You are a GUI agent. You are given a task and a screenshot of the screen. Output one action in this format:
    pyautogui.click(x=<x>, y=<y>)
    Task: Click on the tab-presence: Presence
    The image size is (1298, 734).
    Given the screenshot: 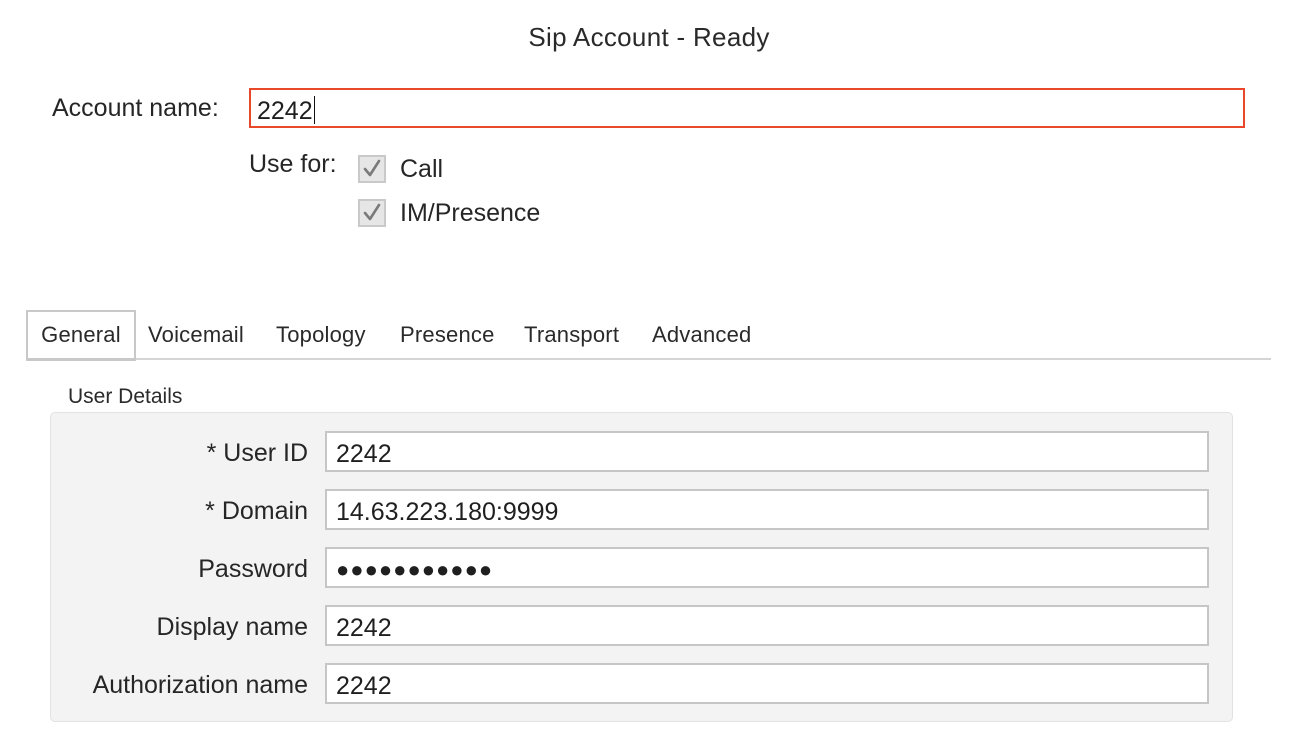 What is the action you would take?
    pyautogui.click(x=447, y=335)
    